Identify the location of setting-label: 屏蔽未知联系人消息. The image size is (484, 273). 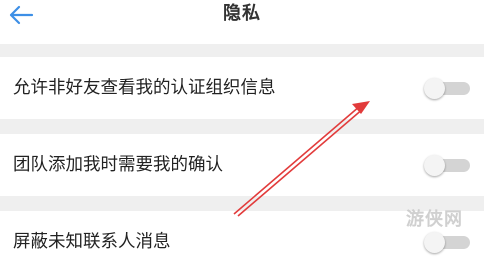
(92, 242).